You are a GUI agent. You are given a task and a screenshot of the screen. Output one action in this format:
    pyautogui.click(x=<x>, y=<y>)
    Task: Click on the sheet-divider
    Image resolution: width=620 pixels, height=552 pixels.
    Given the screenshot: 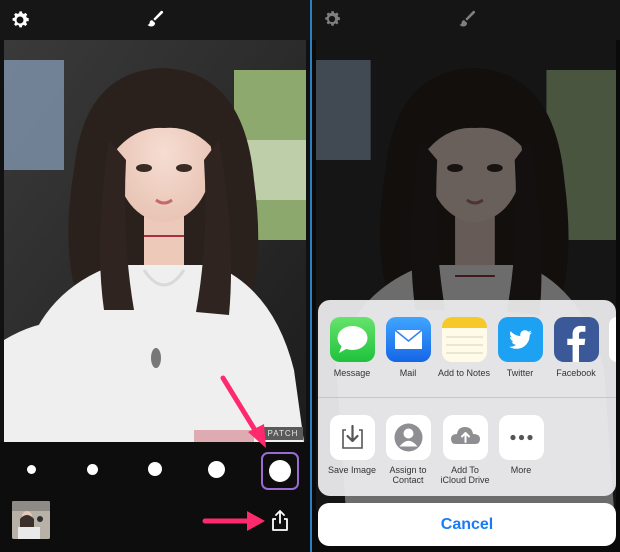 What is the action you would take?
    pyautogui.click(x=467, y=397)
    